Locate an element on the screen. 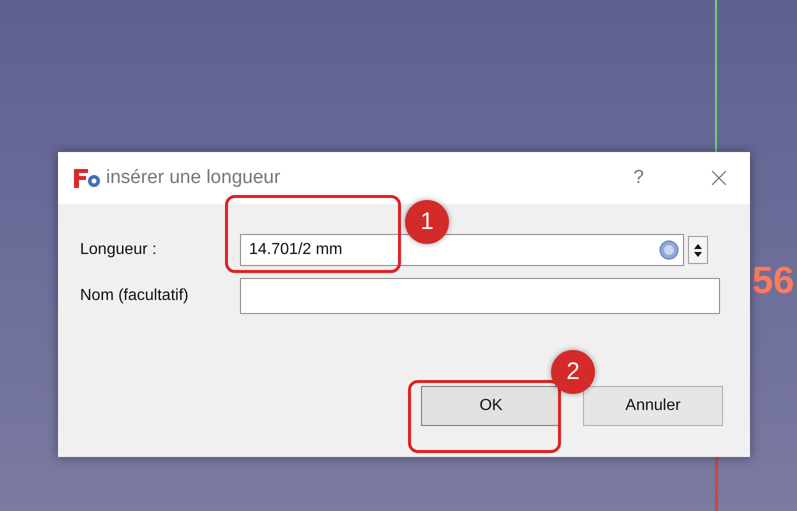 This screenshot has height=511, width=797. expression-icon is located at coordinates (669, 250).